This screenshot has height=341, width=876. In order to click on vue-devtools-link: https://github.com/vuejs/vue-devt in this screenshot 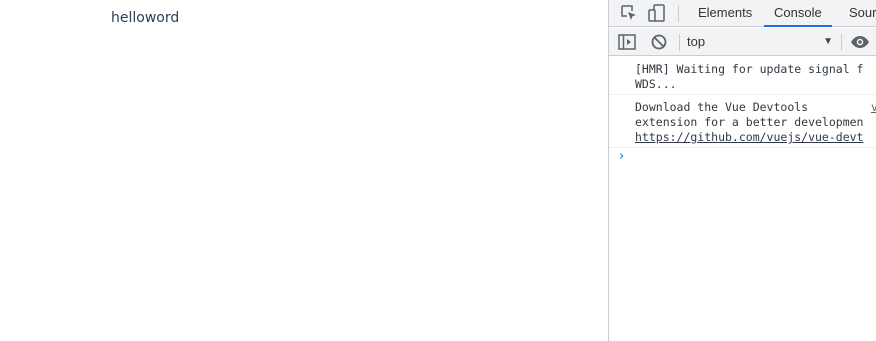, I will do `click(755, 137)`.